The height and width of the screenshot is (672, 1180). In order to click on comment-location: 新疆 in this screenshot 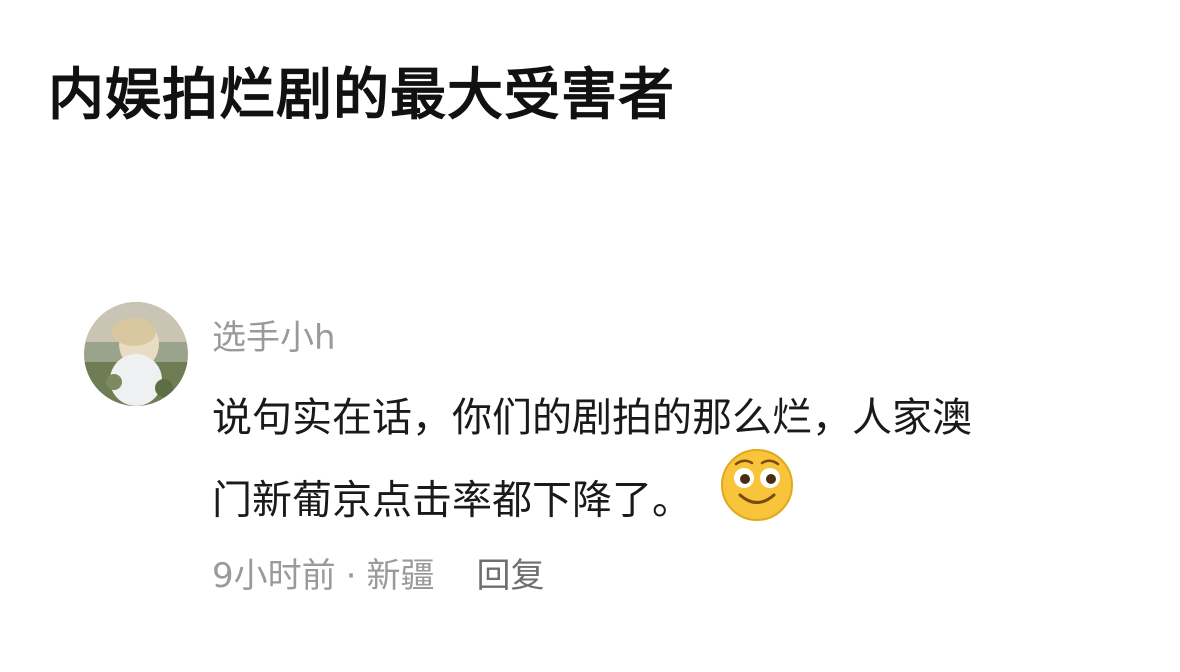, I will do `click(400, 576)`.